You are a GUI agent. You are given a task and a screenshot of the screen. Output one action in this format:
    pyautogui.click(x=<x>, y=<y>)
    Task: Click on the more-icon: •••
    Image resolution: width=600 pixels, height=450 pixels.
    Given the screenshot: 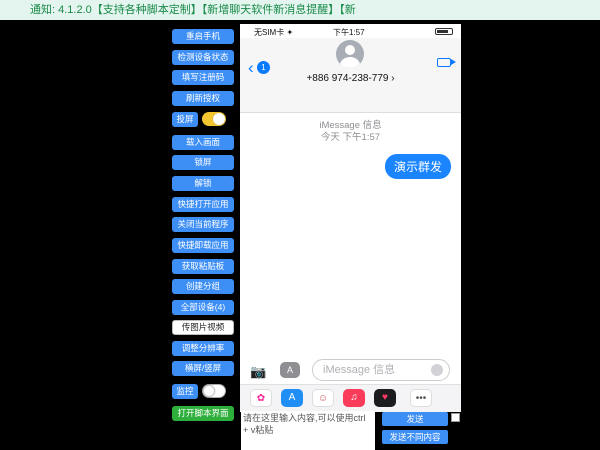 What is the action you would take?
    pyautogui.click(x=421, y=398)
    